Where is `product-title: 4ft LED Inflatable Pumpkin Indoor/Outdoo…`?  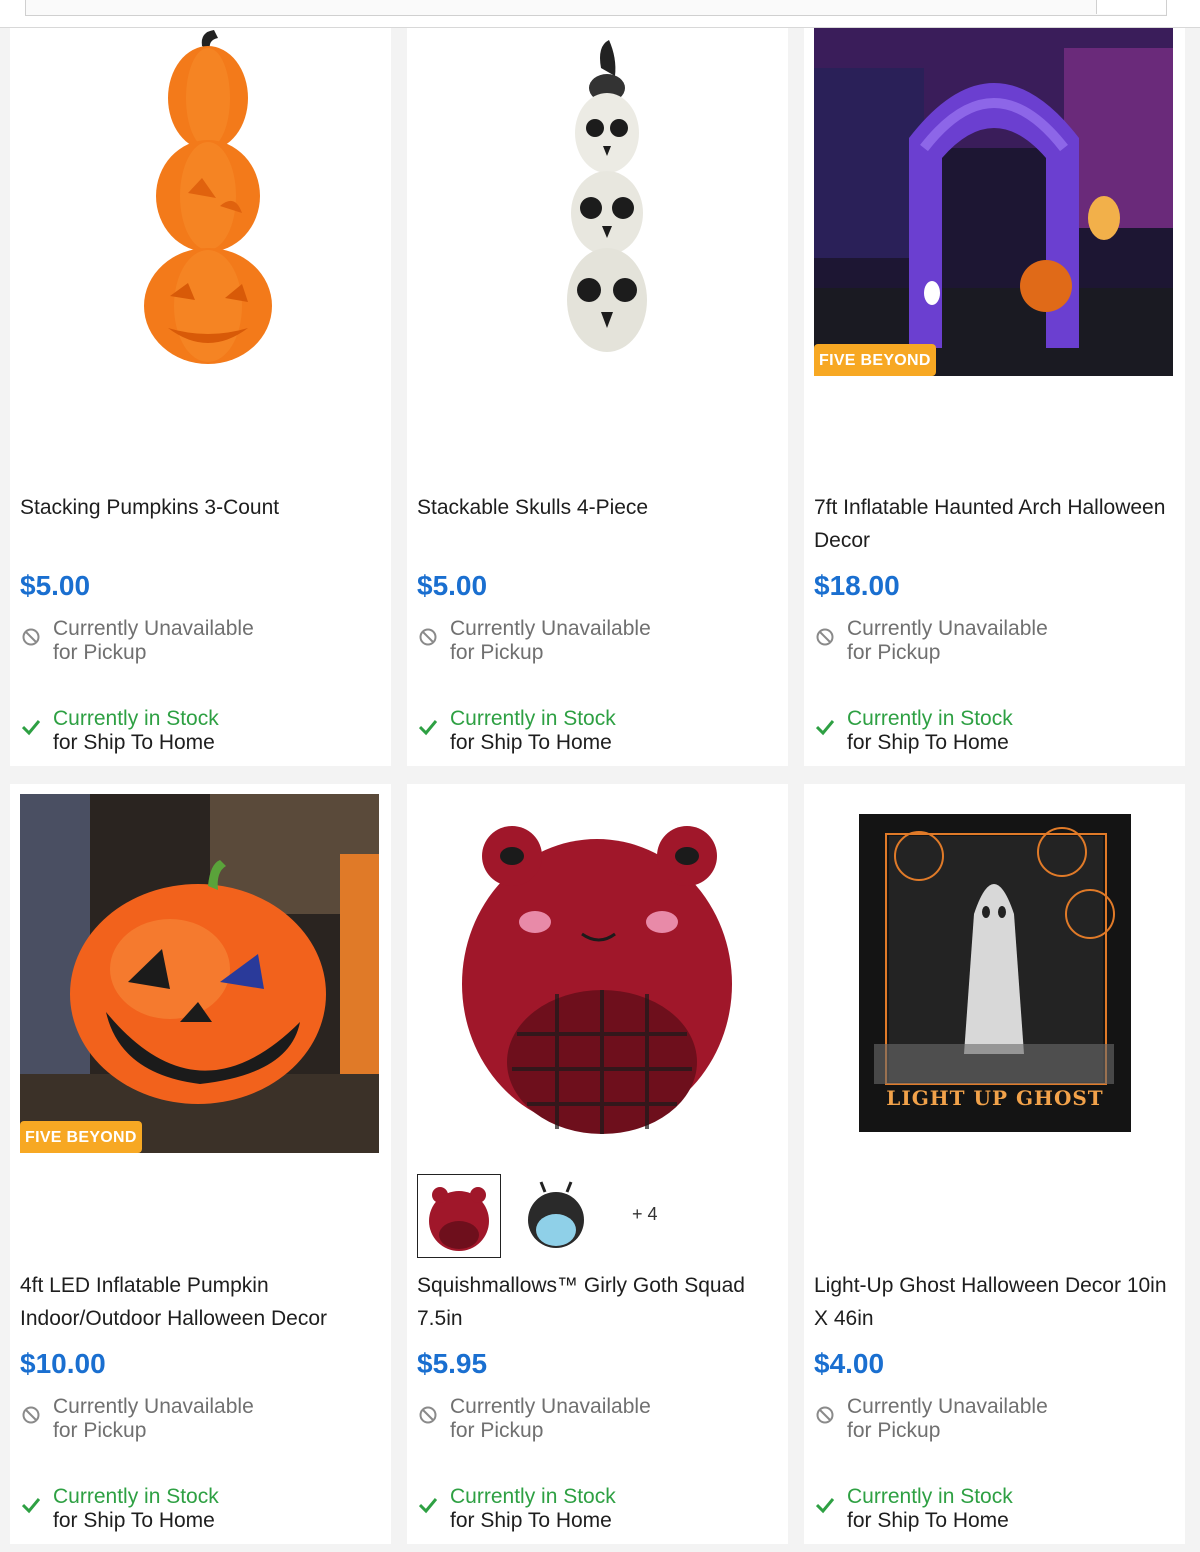
product-title: 4ft LED Inflatable Pumpkin Indoor/Outdoo… is located at coordinates (201, 1302).